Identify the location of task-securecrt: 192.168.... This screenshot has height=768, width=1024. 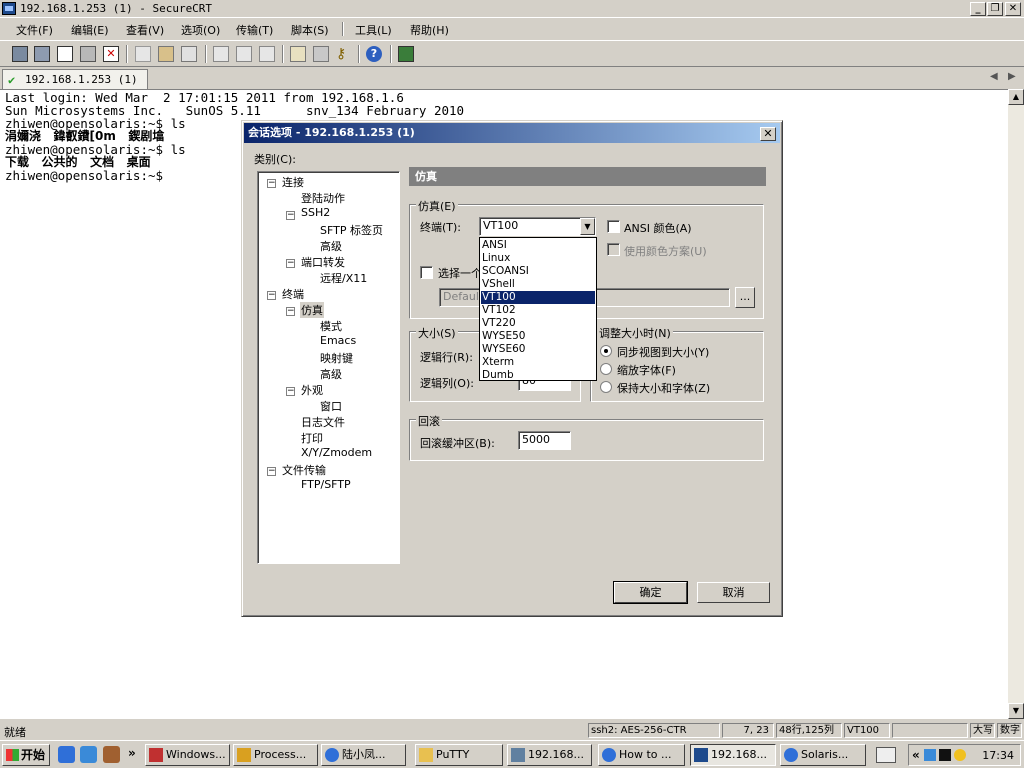
(733, 755).